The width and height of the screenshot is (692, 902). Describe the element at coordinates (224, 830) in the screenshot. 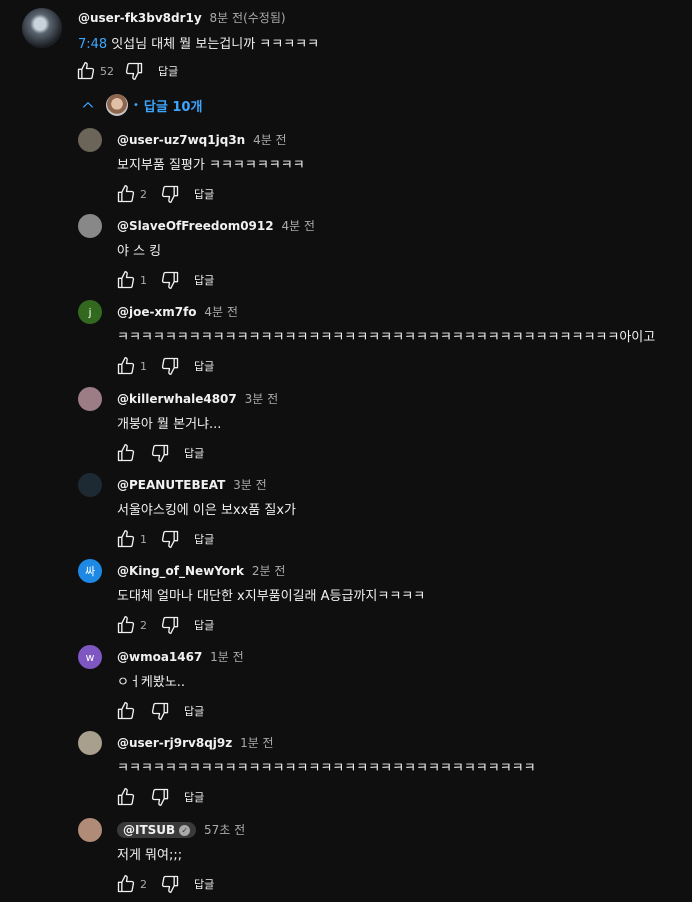

I see `comment-time: 57초 전` at that location.